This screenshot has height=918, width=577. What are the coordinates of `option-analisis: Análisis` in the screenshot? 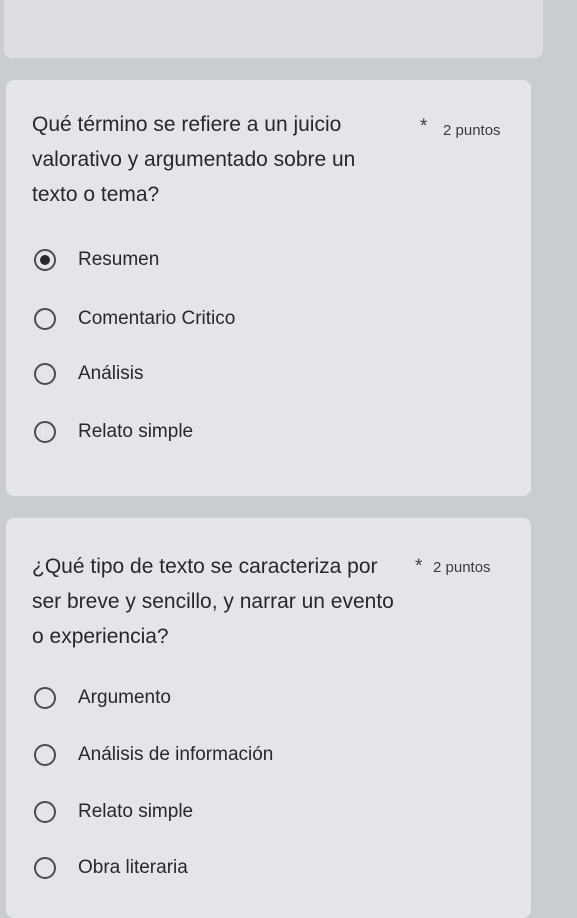 It's located at (88, 374).